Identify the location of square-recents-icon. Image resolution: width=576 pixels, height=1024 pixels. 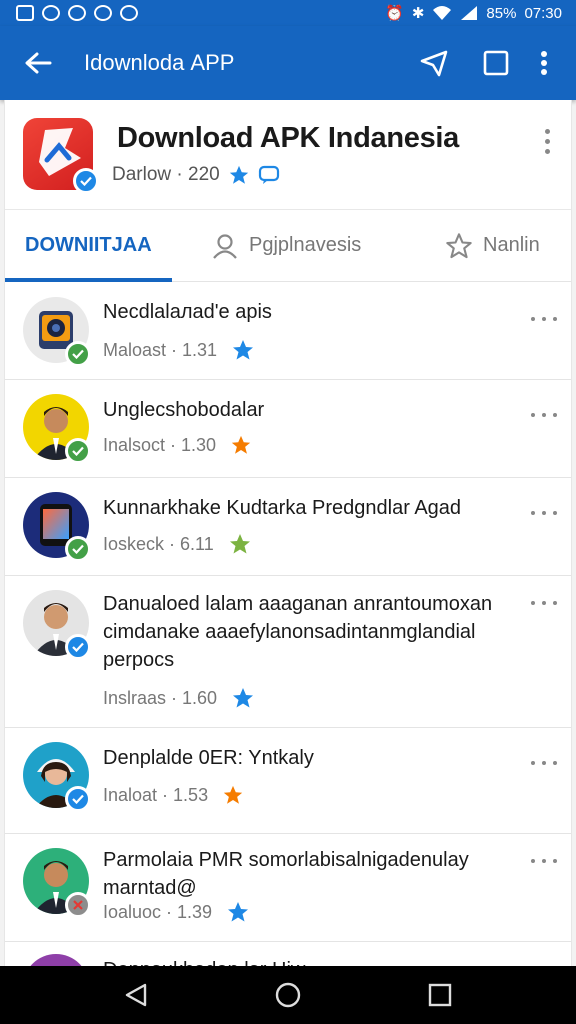
(440, 995).